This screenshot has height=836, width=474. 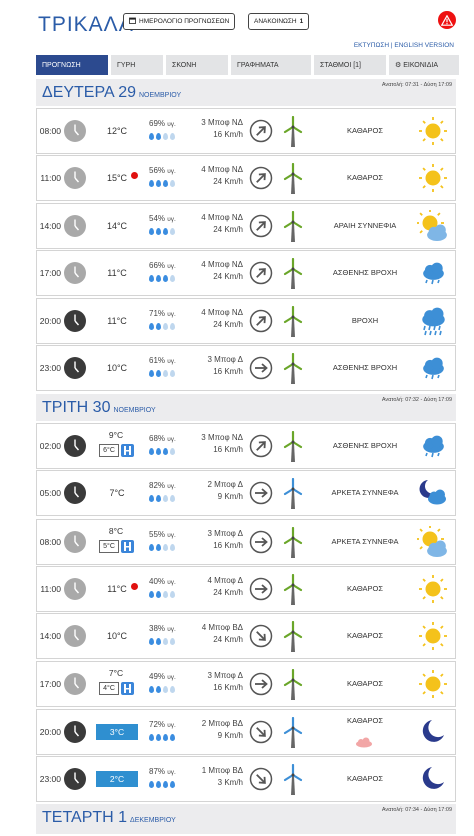 I want to click on wind-beaufort: 3 Μποφ Δ, so click(x=225, y=675).